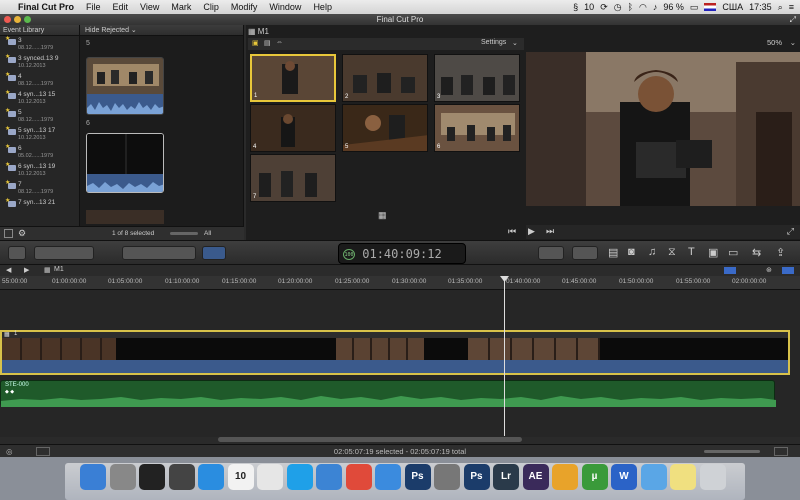 The width and height of the screenshot is (800, 500). Describe the element at coordinates (774, 42) in the screenshot. I see `viewer-zoom: 50%` at that location.